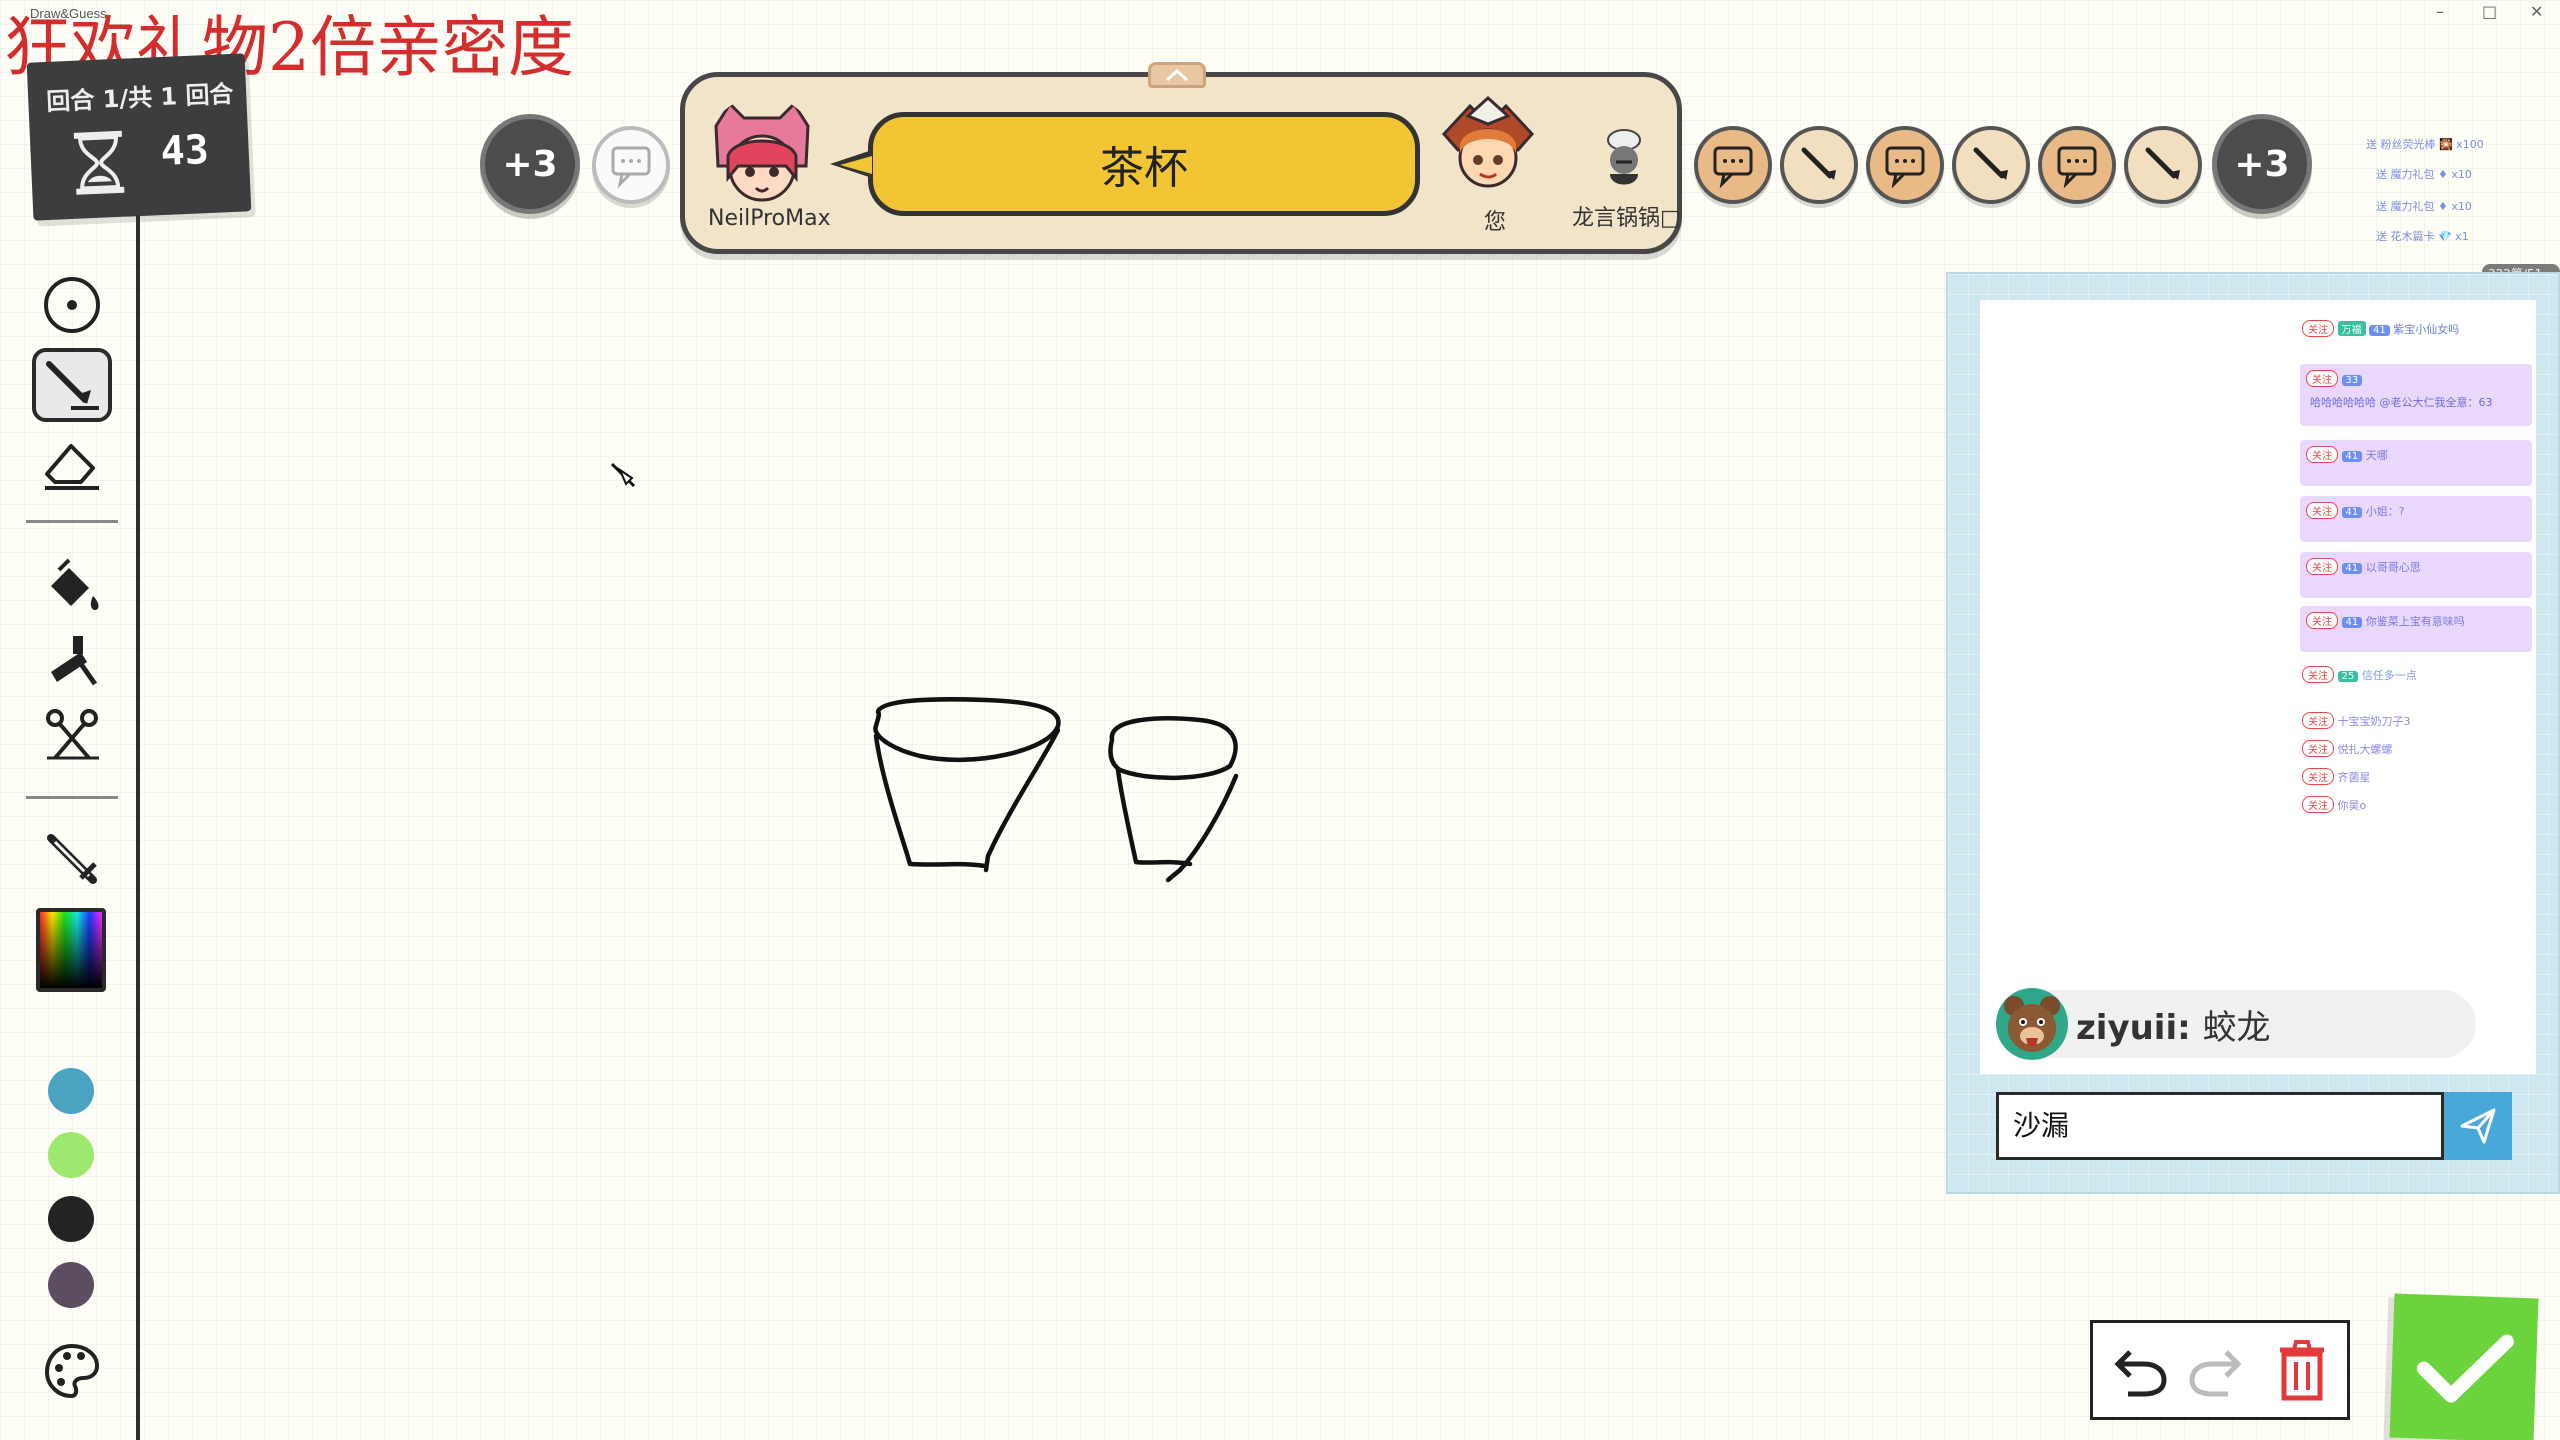 The image size is (2560, 1440). What do you see at coordinates (71, 1219) in the screenshot?
I see `color-swatch-black` at bounding box center [71, 1219].